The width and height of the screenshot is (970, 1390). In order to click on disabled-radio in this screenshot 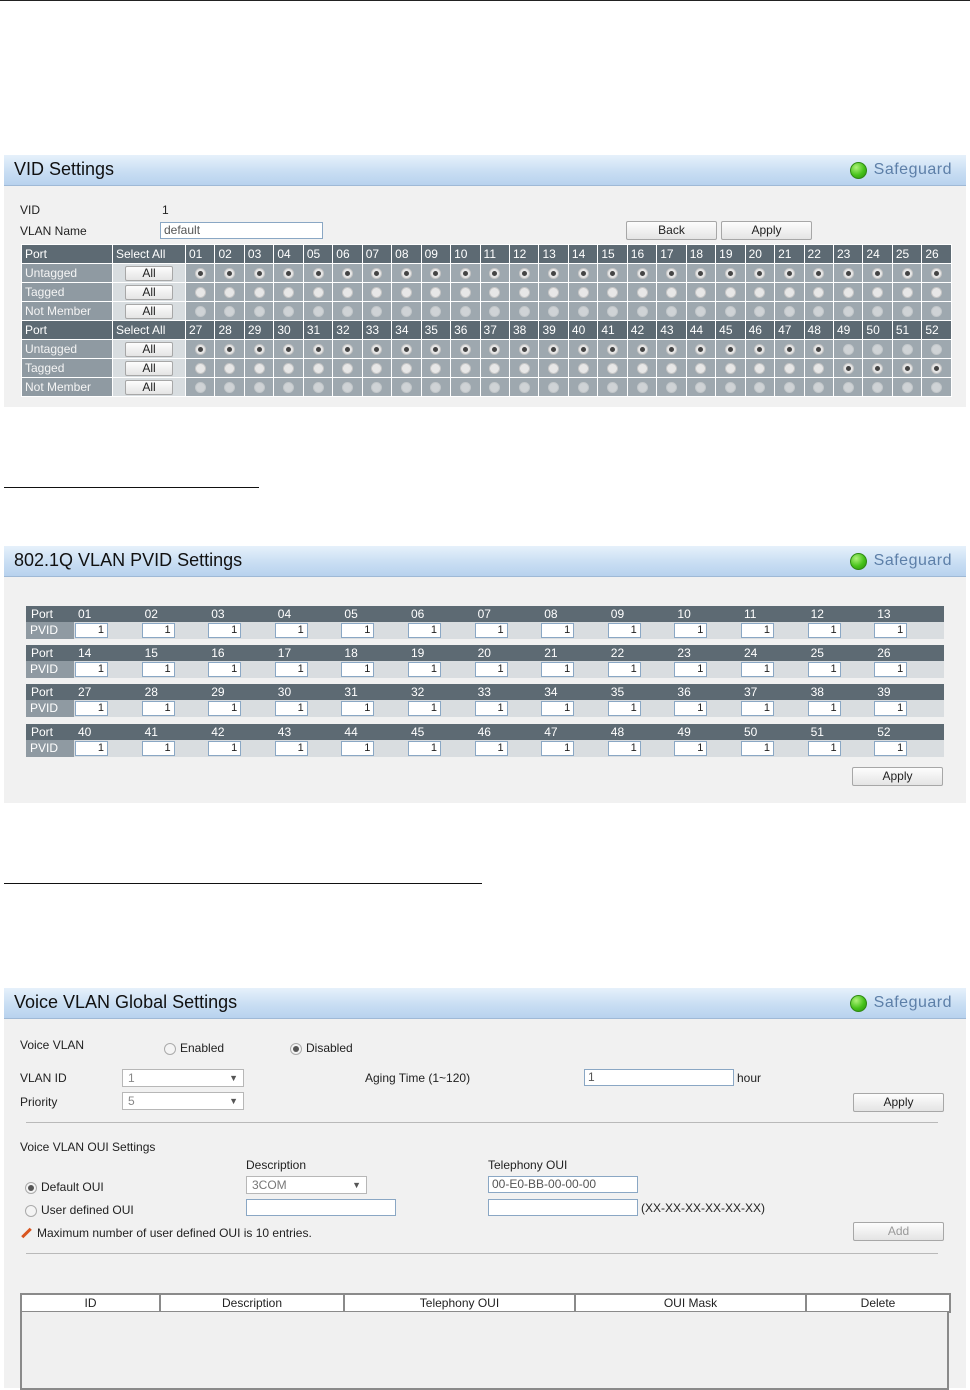, I will do `click(296, 1048)`.